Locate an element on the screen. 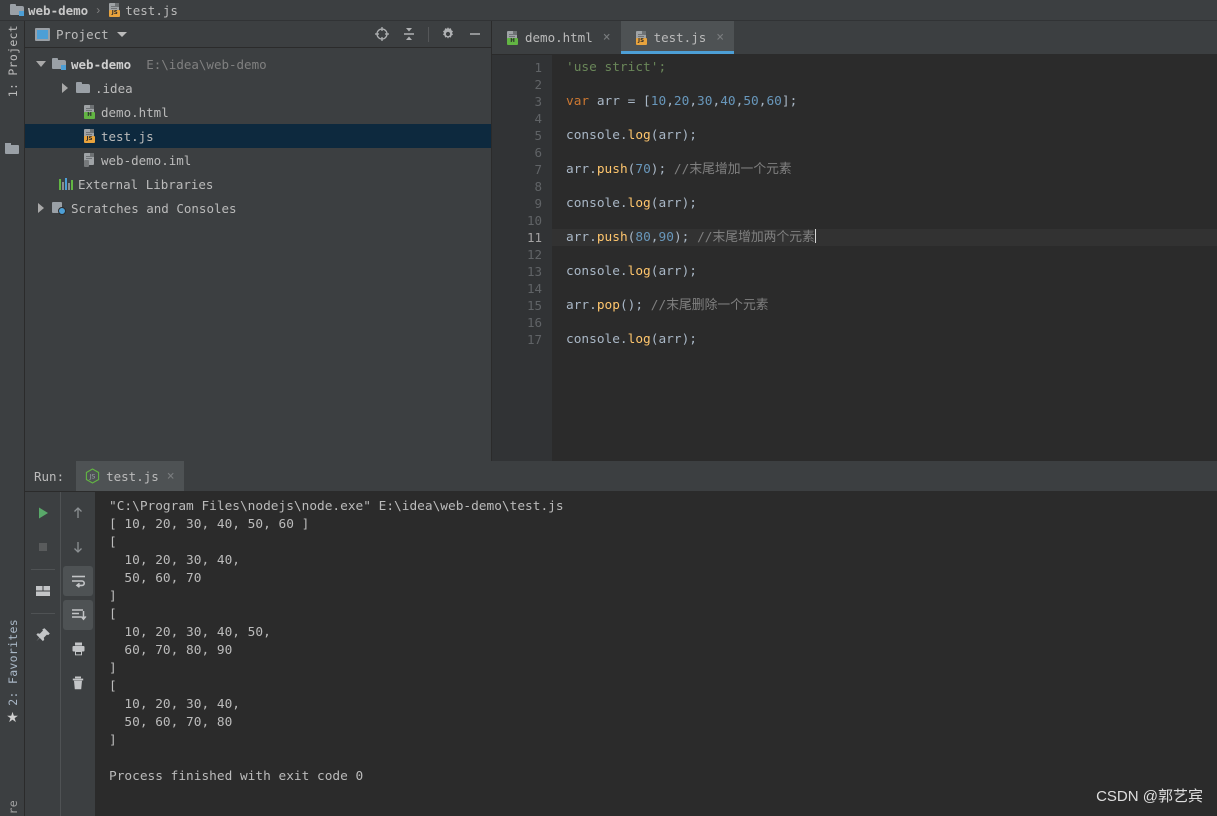  print-button is located at coordinates (78, 649).